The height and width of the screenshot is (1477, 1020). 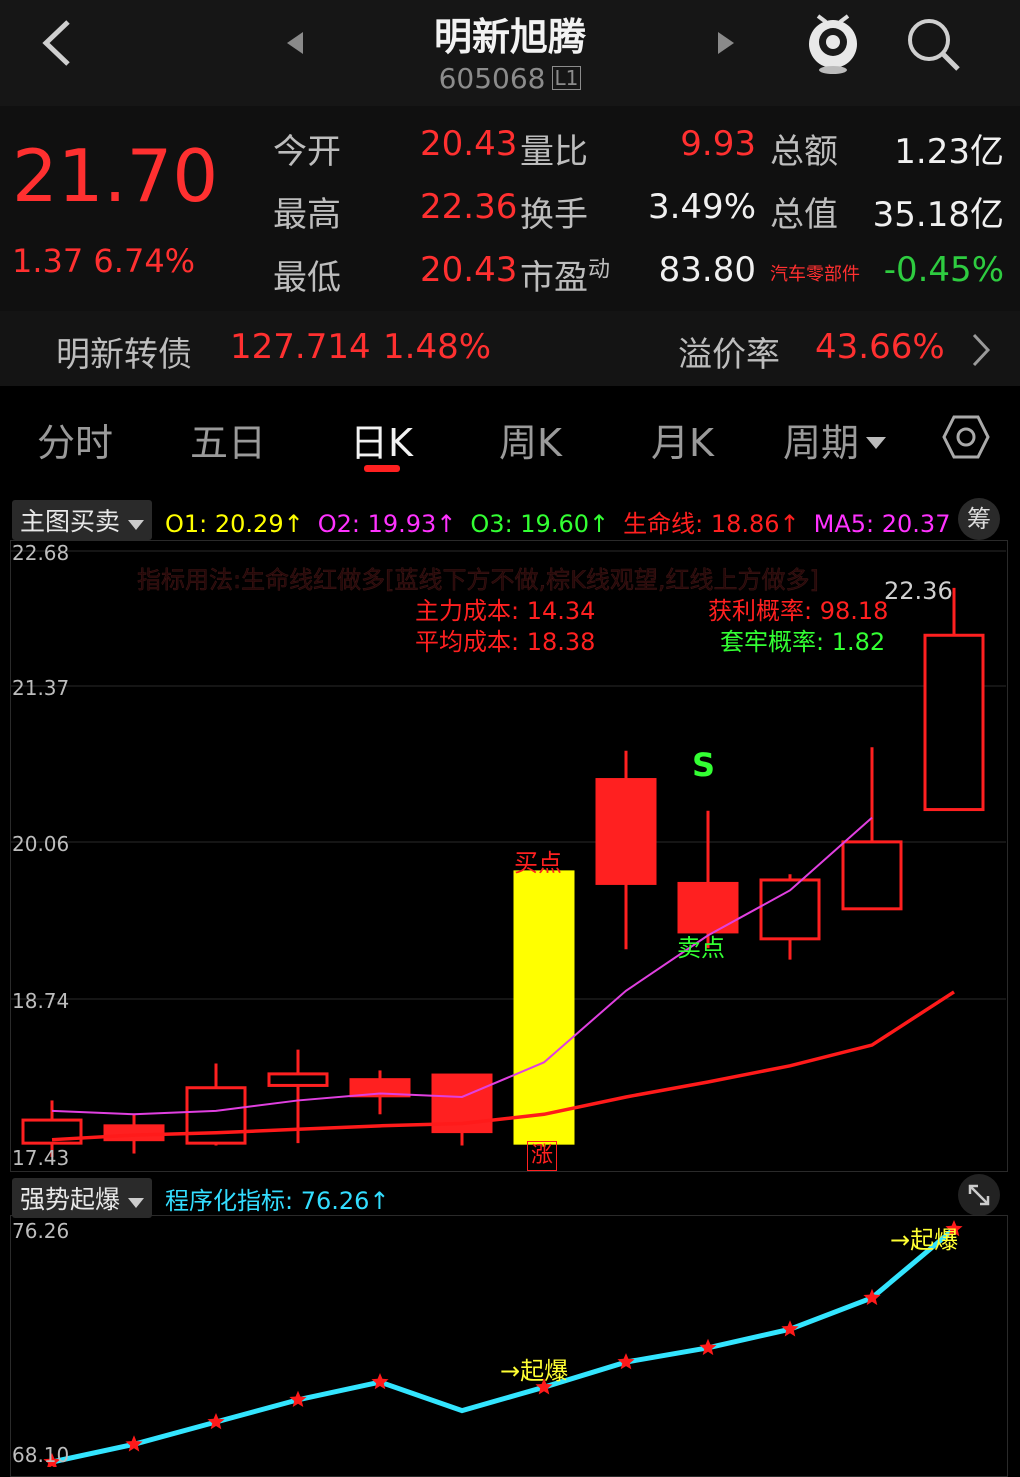 What do you see at coordinates (41, 1158) in the screenshot?
I see `y-tick: 17.43` at bounding box center [41, 1158].